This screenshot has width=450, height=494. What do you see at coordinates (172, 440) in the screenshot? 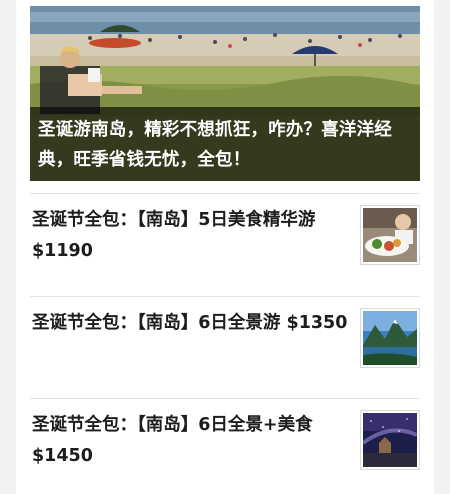
I see `article-title: 圣诞节全包：【南岛】6日全景+美食 $1450` at bounding box center [172, 440].